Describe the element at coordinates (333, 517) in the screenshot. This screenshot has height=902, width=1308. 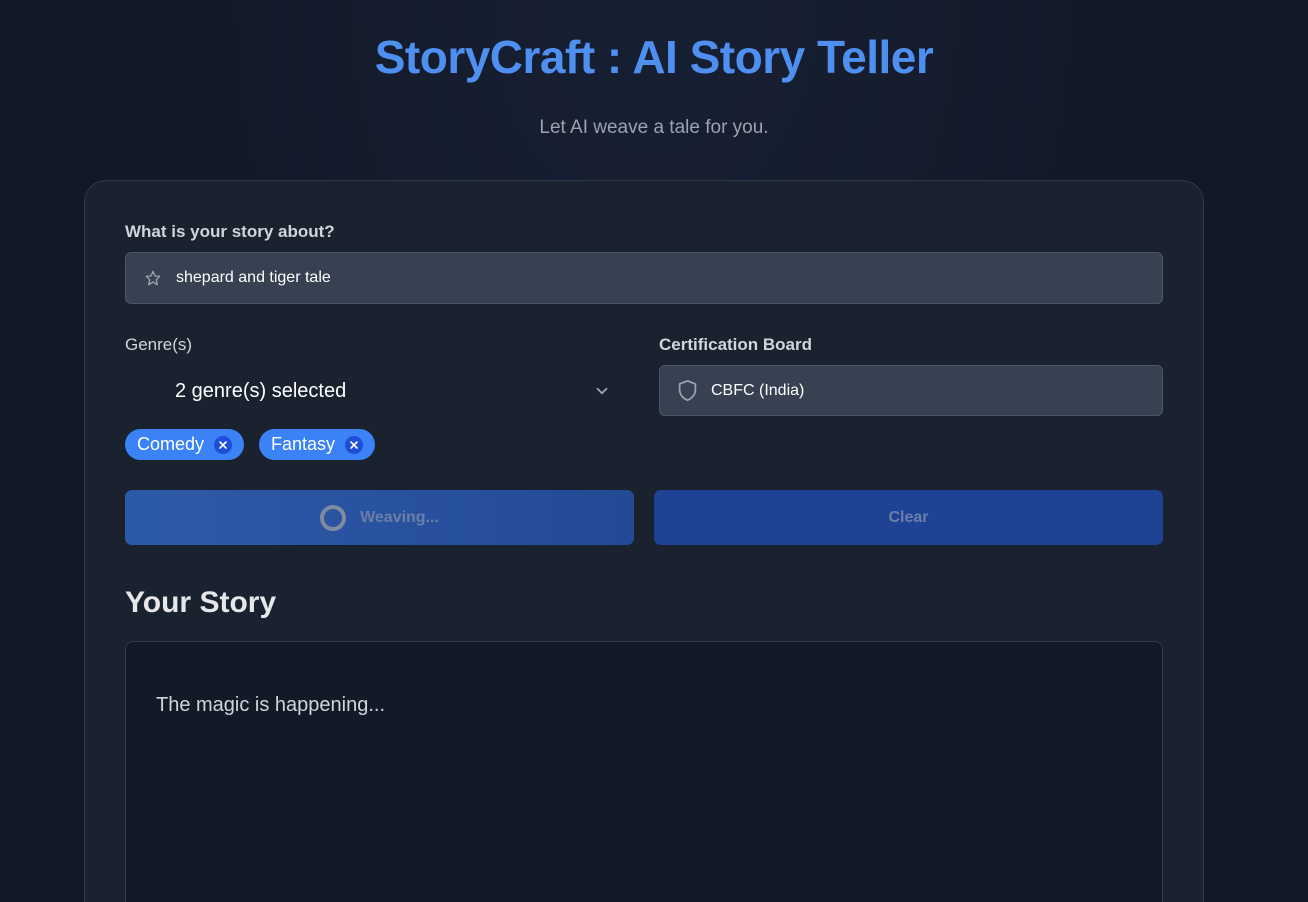
I see `spinner-icon` at that location.